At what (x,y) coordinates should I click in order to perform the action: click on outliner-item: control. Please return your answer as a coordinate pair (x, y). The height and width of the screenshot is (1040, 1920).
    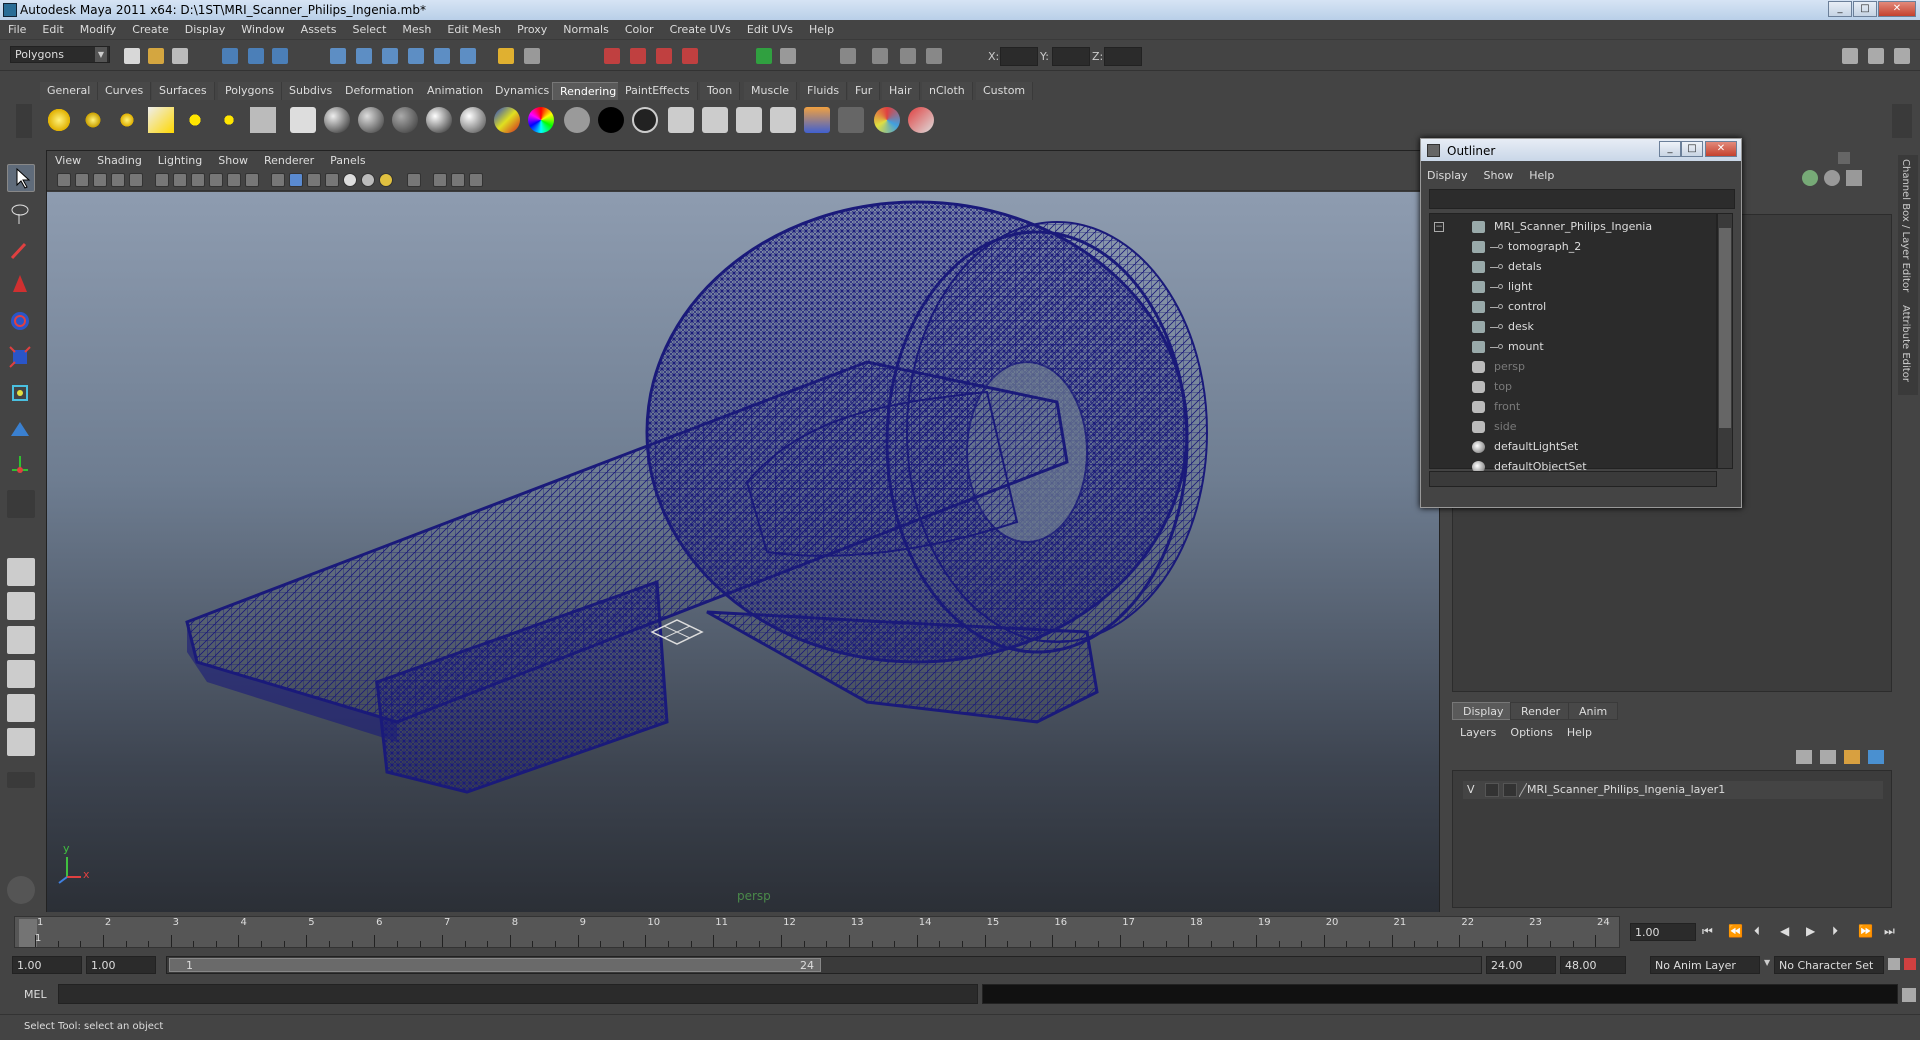
    Looking at the image, I should click on (1573, 307).